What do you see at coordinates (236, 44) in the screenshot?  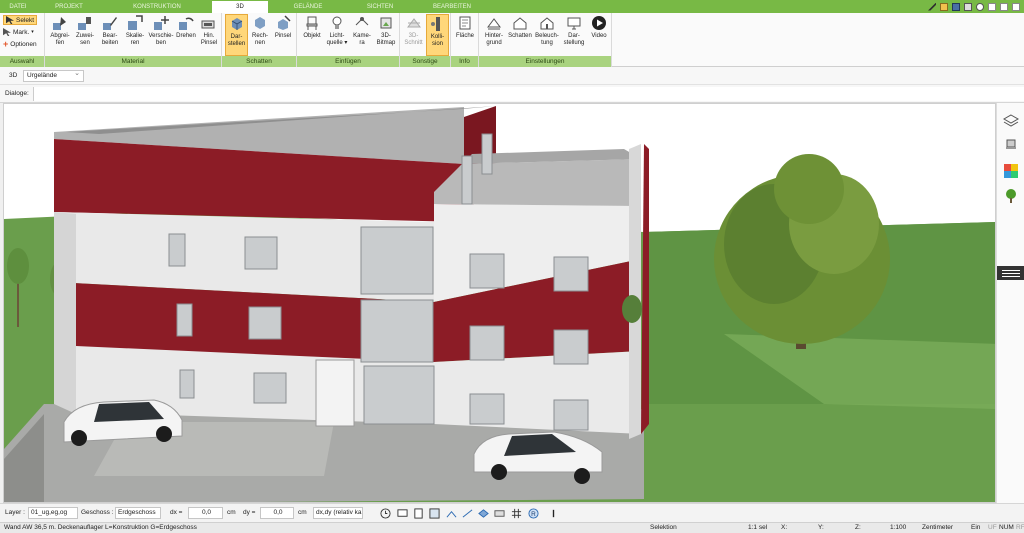 I see `darstellen-label-2: stellen` at bounding box center [236, 44].